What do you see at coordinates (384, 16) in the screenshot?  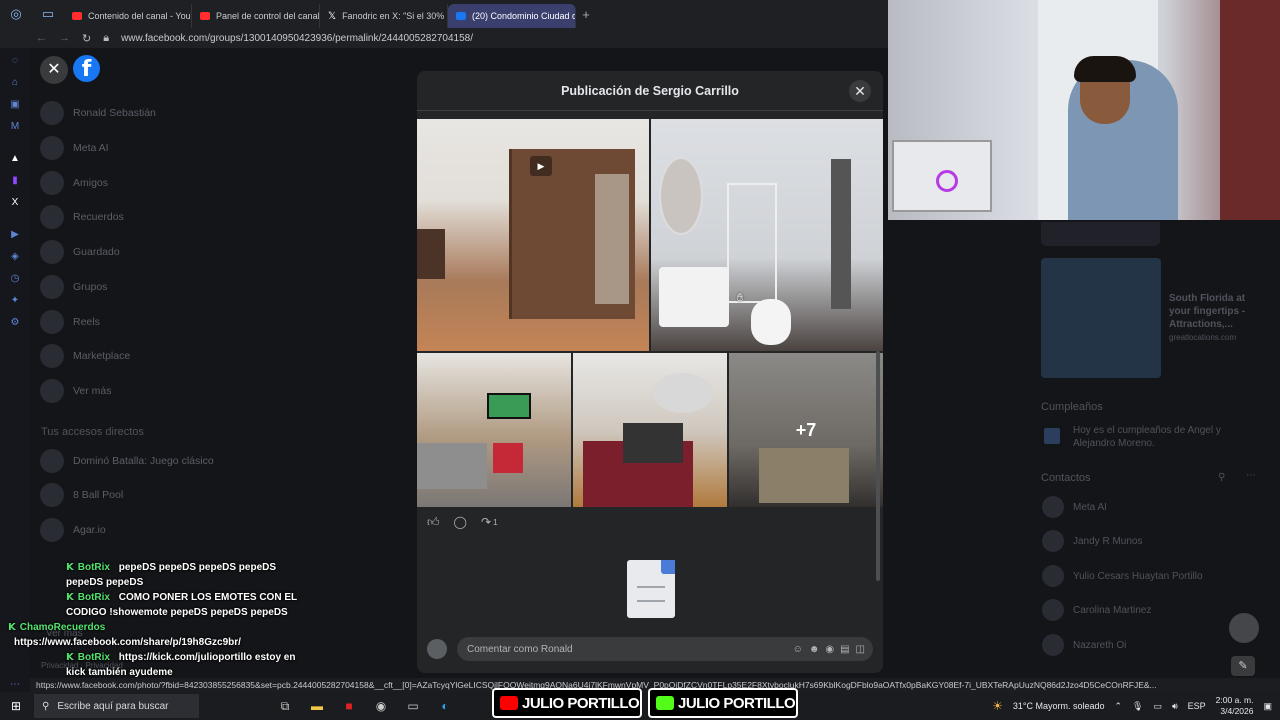 I see `tab-x-post: 𝕏 Fanodric en X: "Si el 30%` at bounding box center [384, 16].